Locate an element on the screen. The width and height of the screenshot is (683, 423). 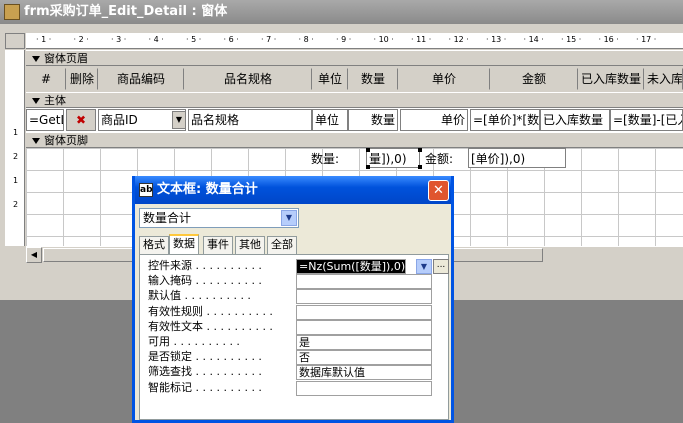
ruler-mark: · 6 · is located at coordinates (231, 39).